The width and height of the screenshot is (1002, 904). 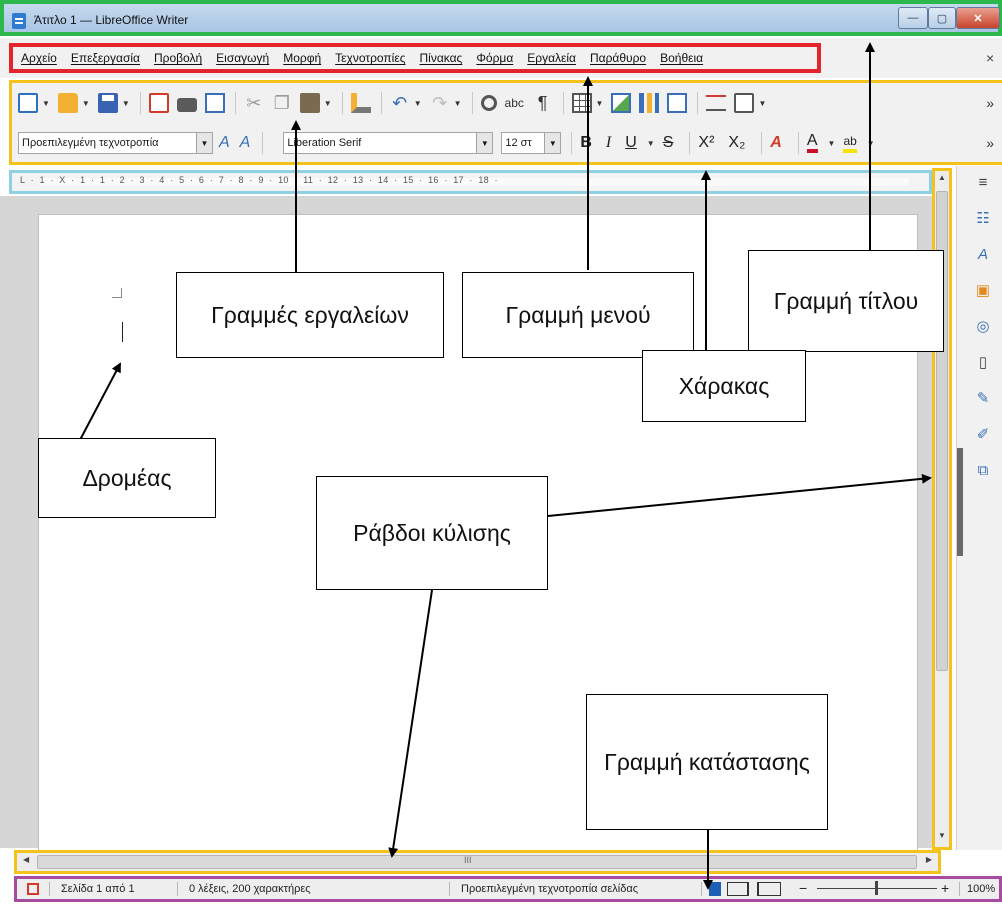 I want to click on book-view-icon, so click(x=769, y=889).